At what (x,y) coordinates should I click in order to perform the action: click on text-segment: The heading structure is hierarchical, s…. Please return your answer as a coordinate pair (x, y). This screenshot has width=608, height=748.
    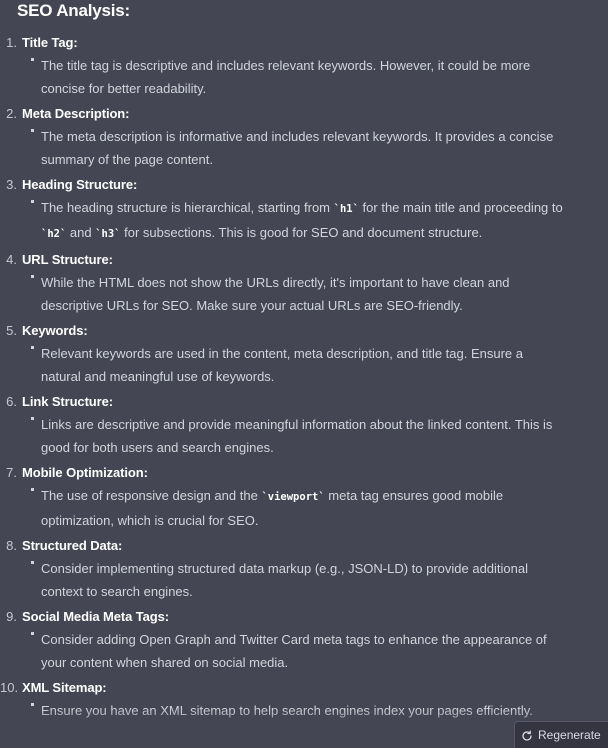
    Looking at the image, I should click on (187, 207).